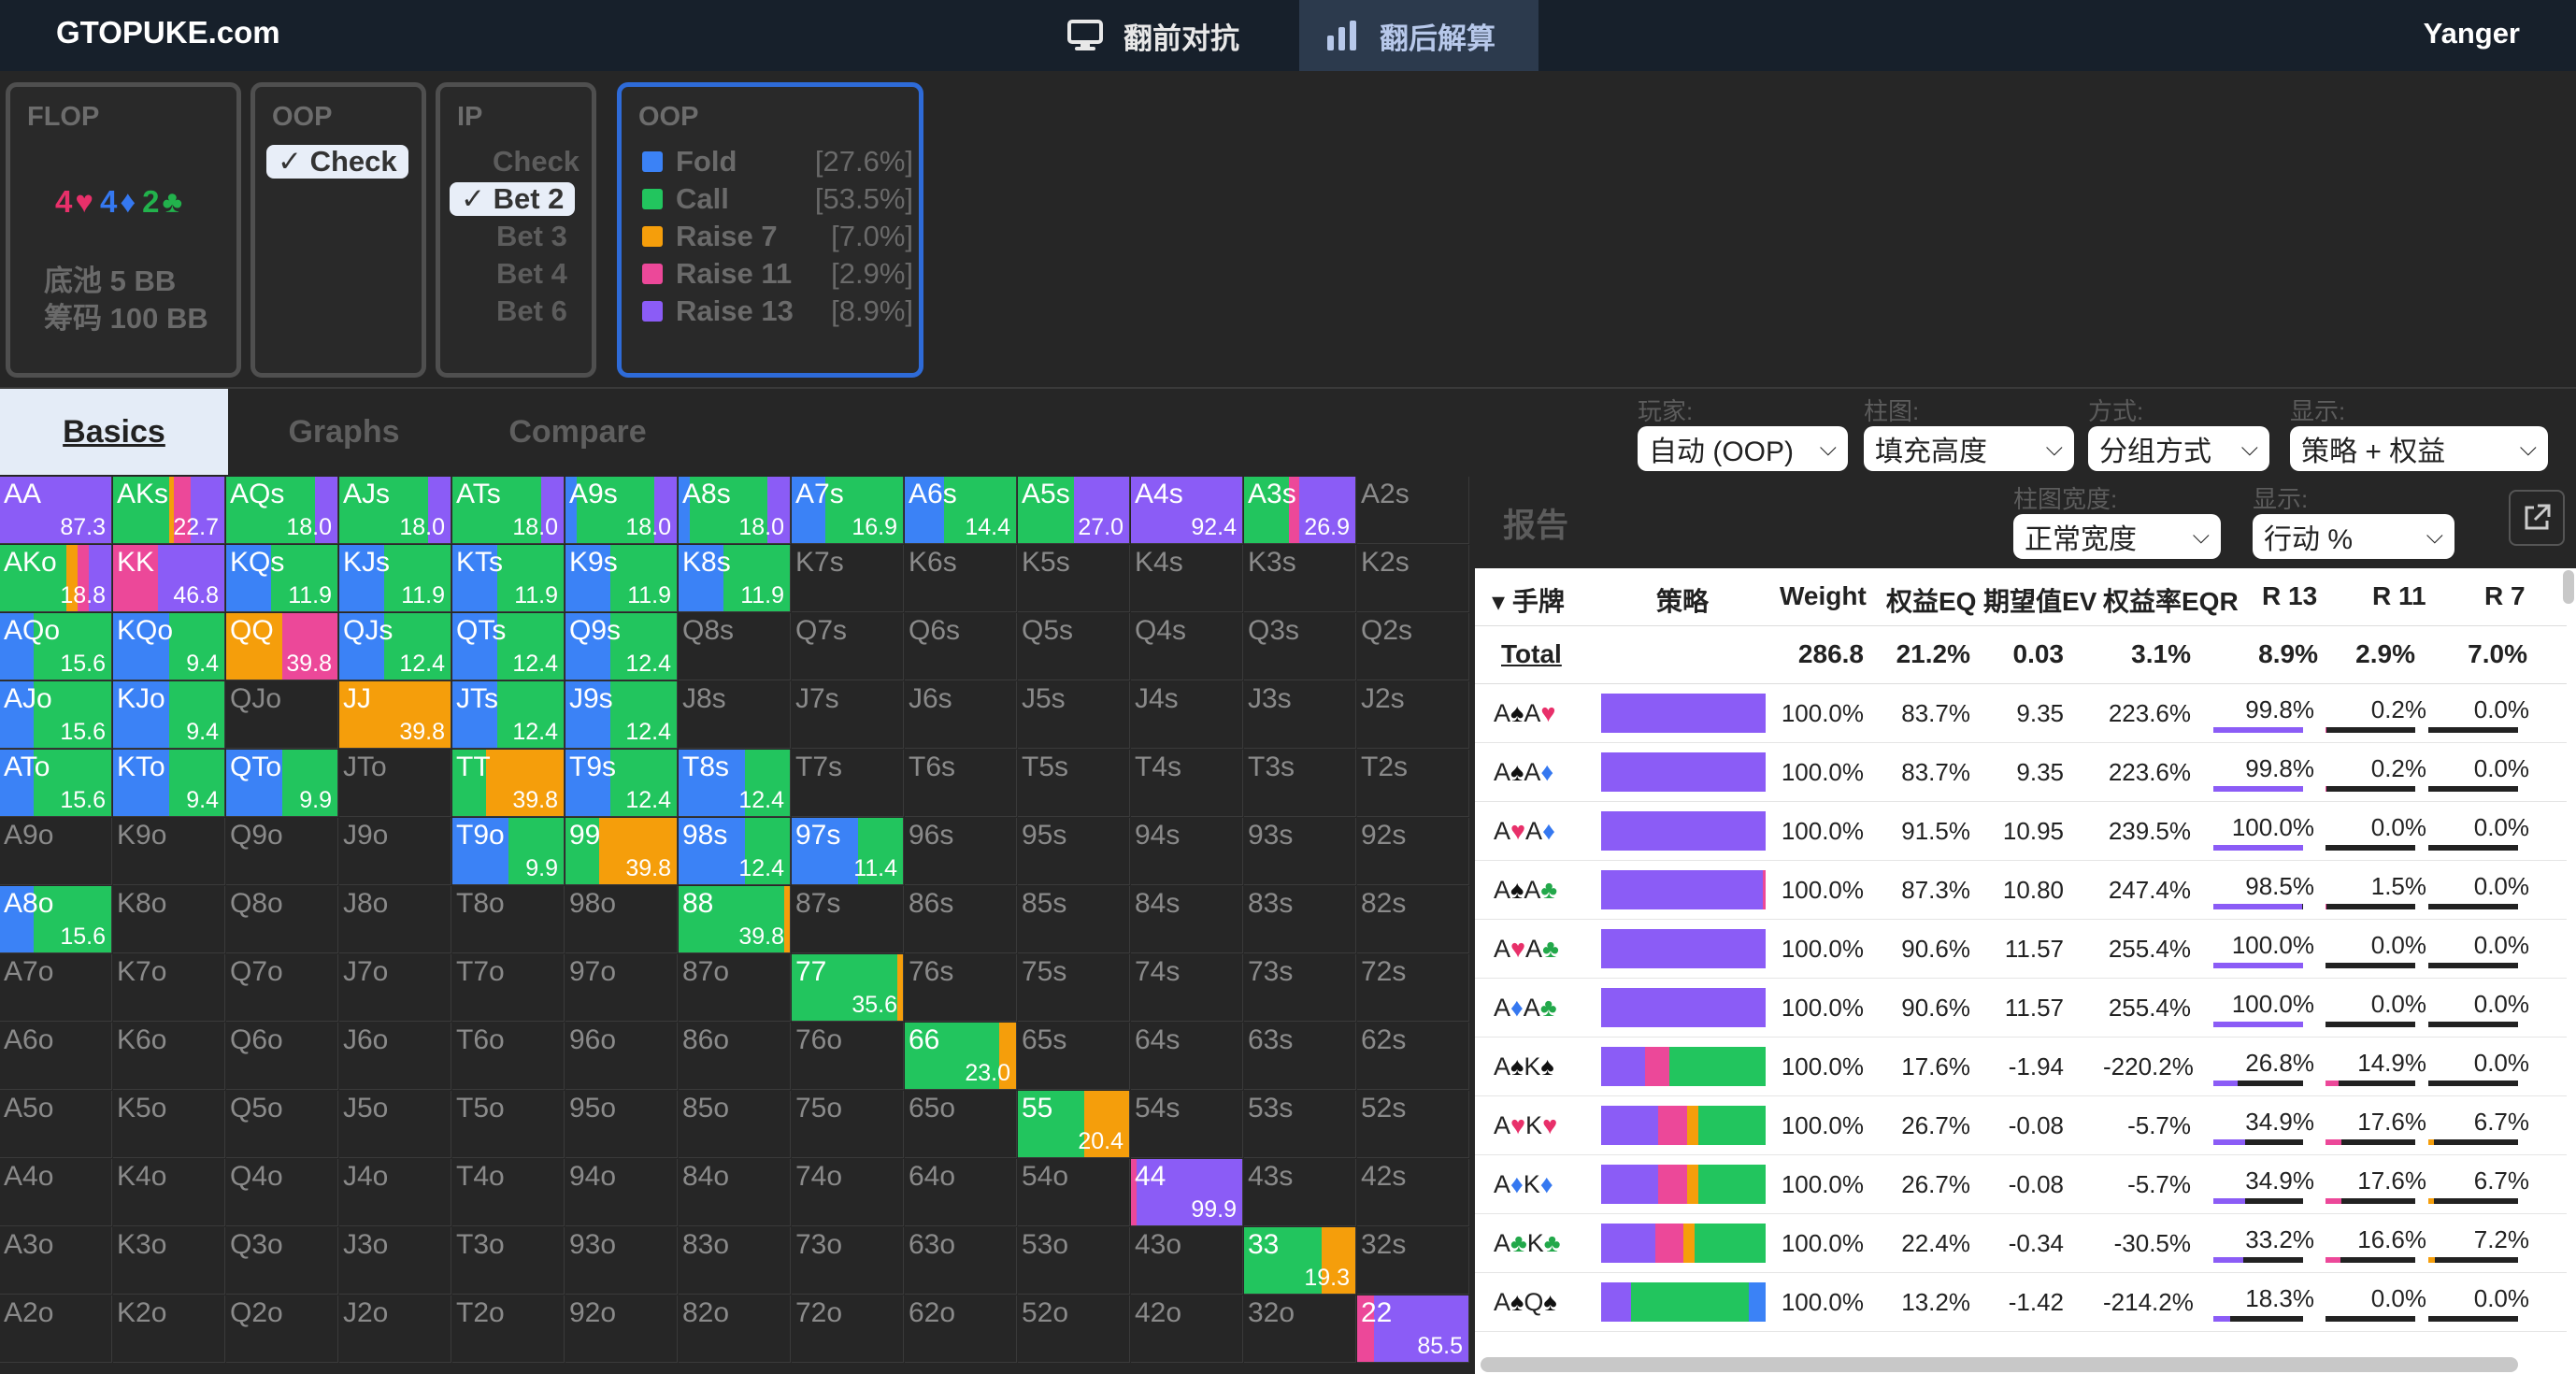 The width and height of the screenshot is (2576, 1374). What do you see at coordinates (1413, 646) in the screenshot?
I see `hand-cell-Q2s: Q2s` at bounding box center [1413, 646].